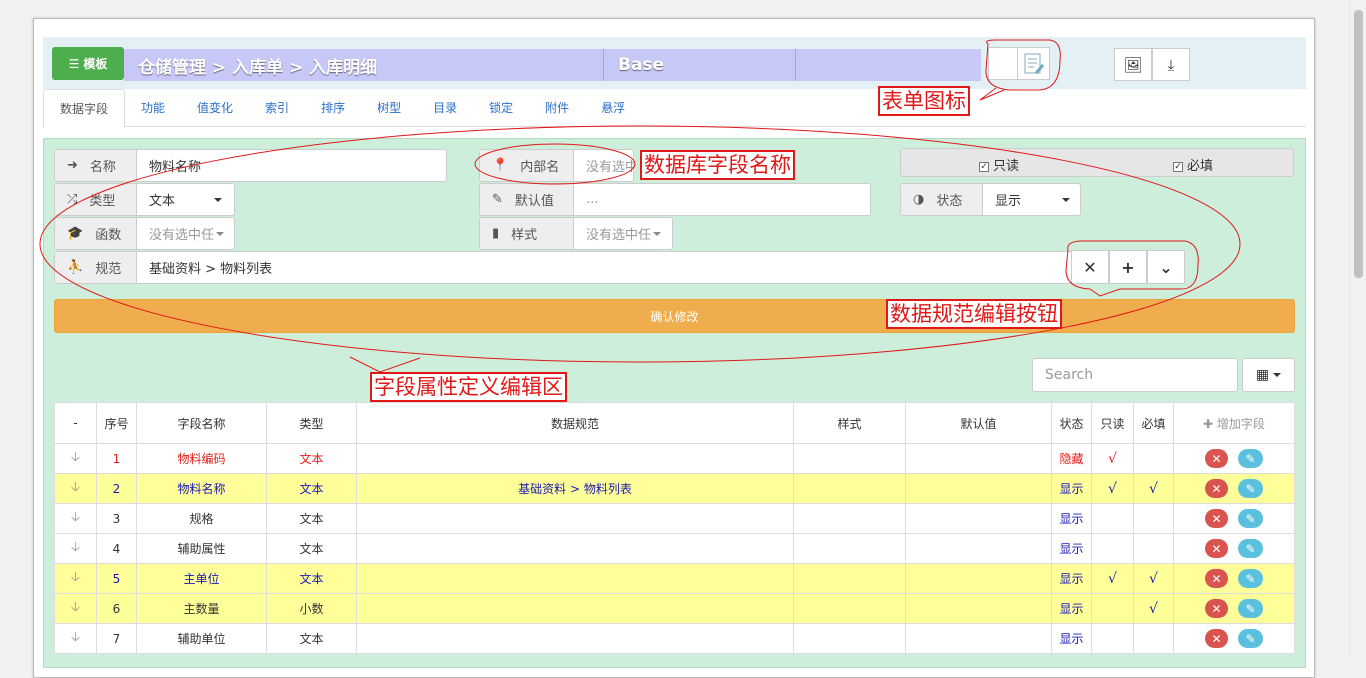  Describe the element at coordinates (84, 108) in the screenshot. I see `tab-data-fields: 数据字段` at that location.